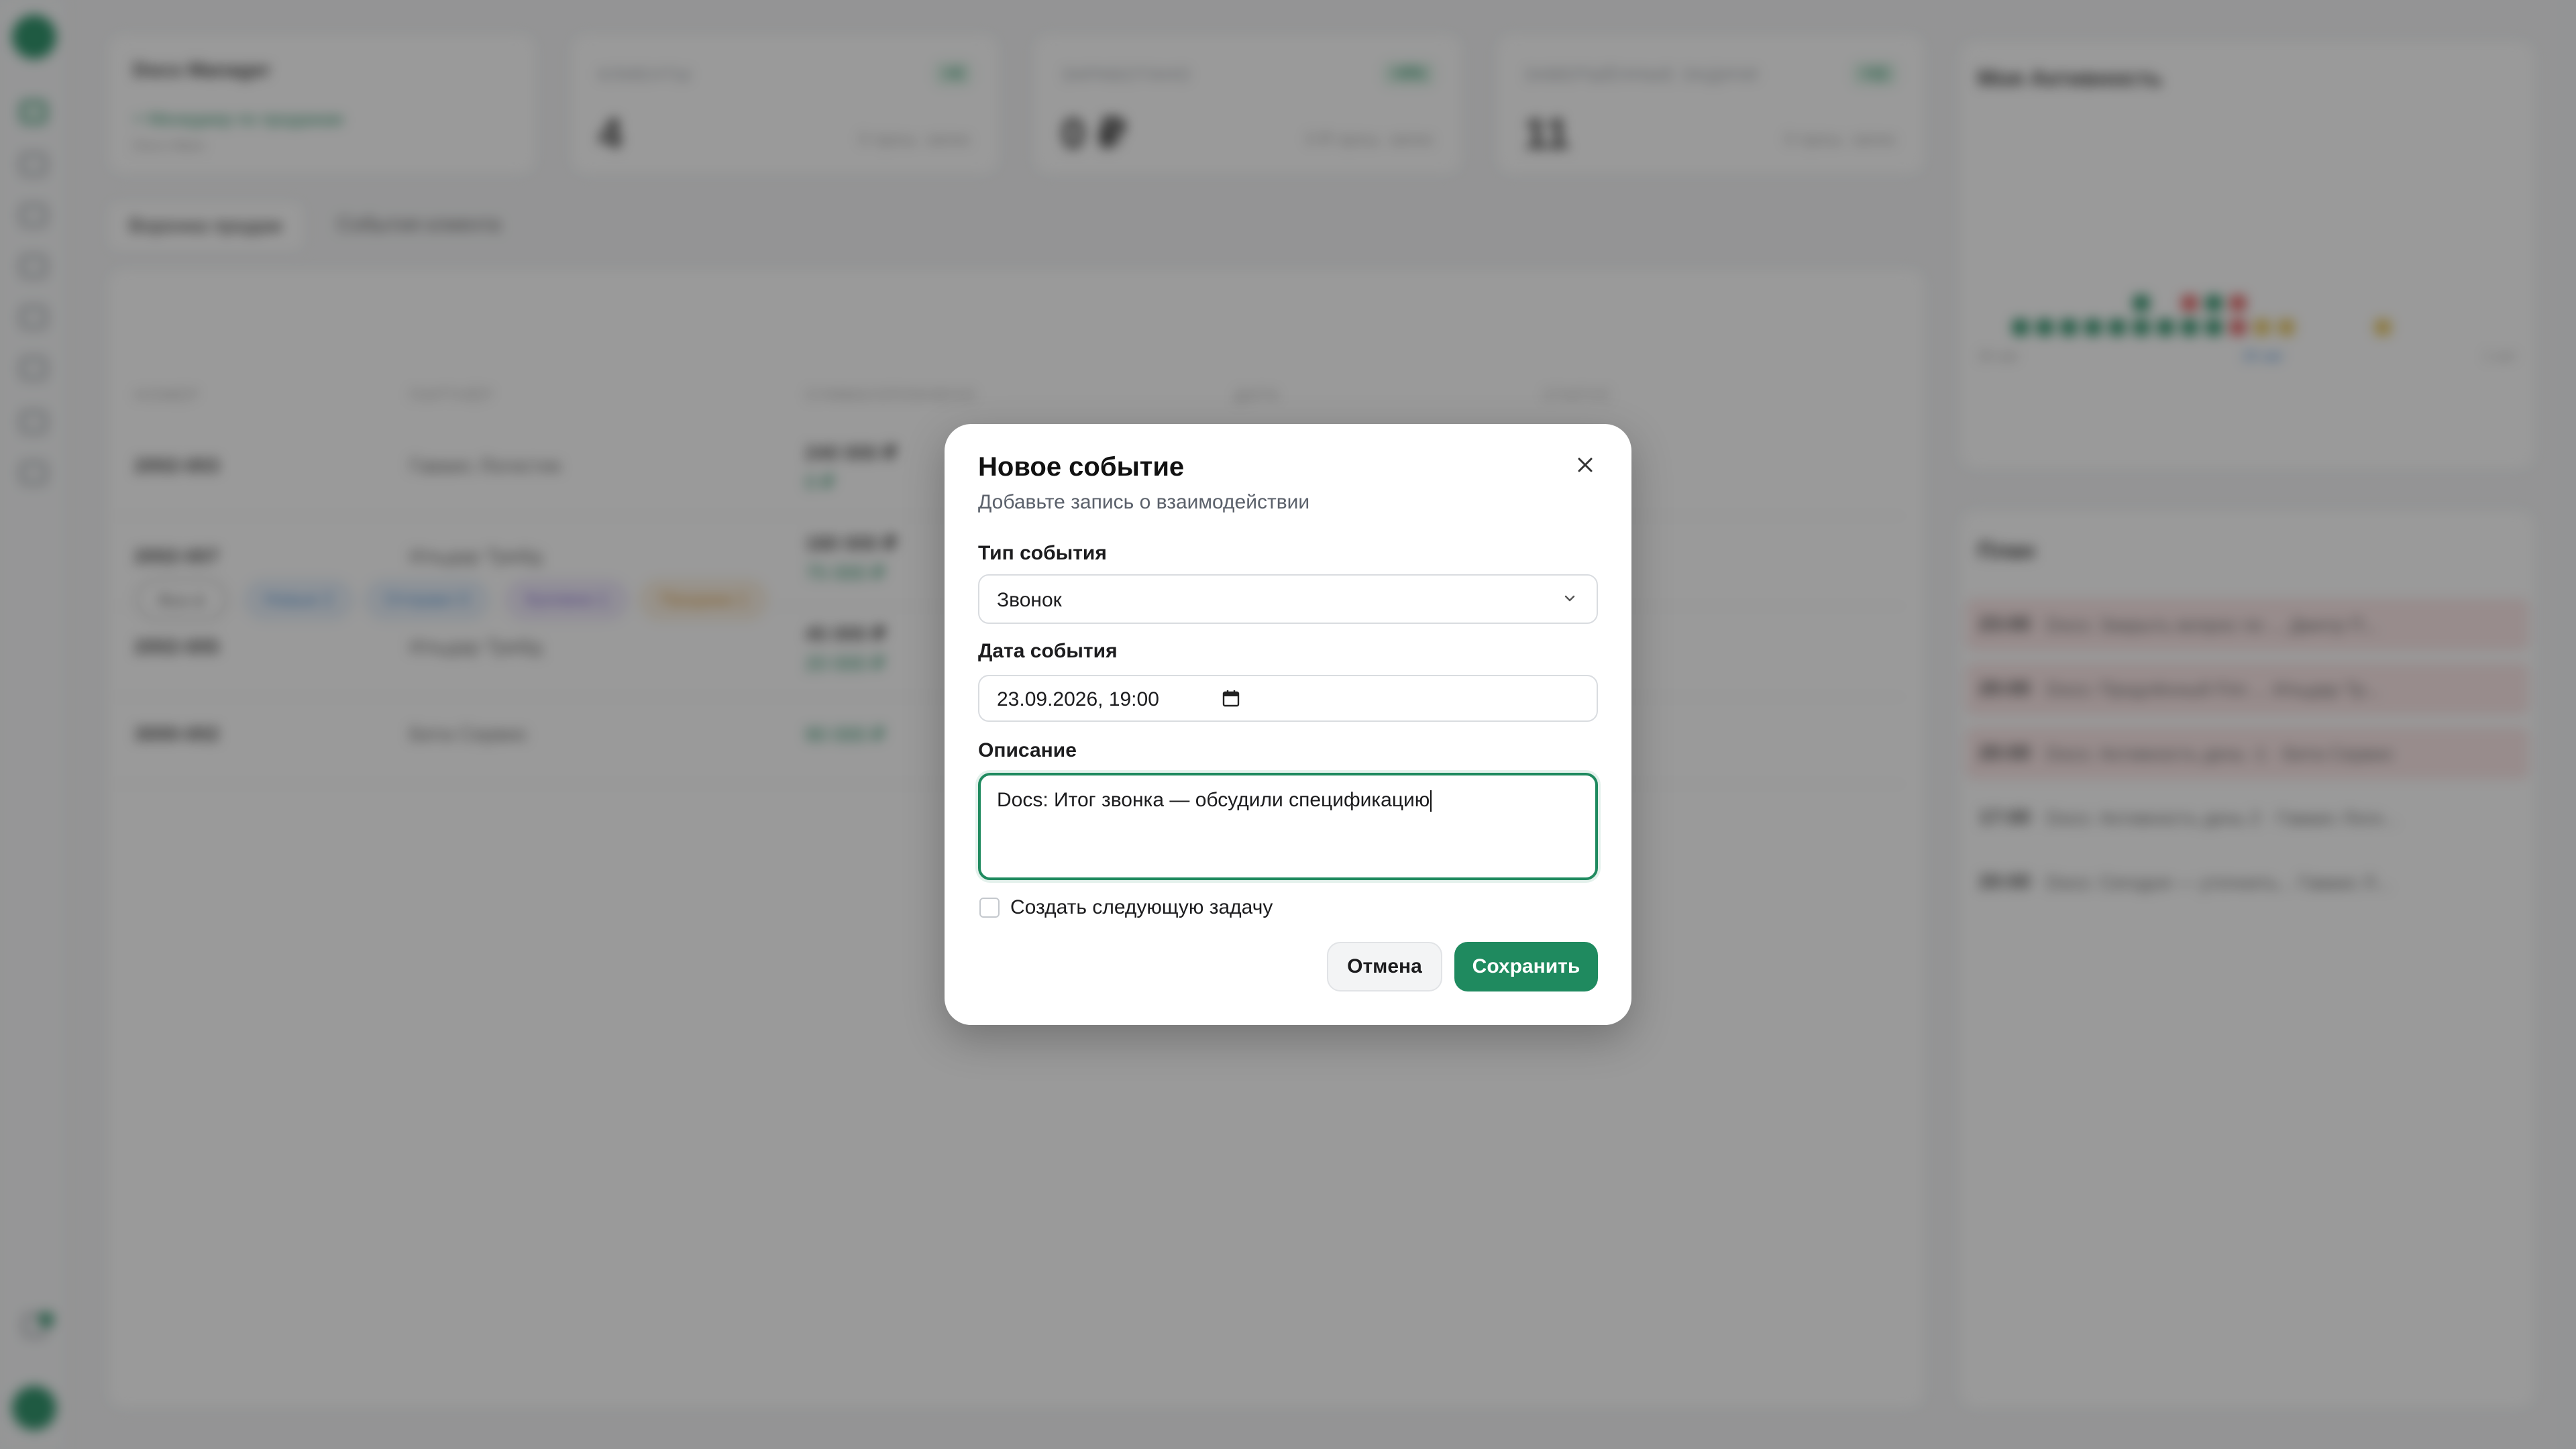  What do you see at coordinates (1081, 467) in the screenshot?
I see `dialog-title: Новое событие` at bounding box center [1081, 467].